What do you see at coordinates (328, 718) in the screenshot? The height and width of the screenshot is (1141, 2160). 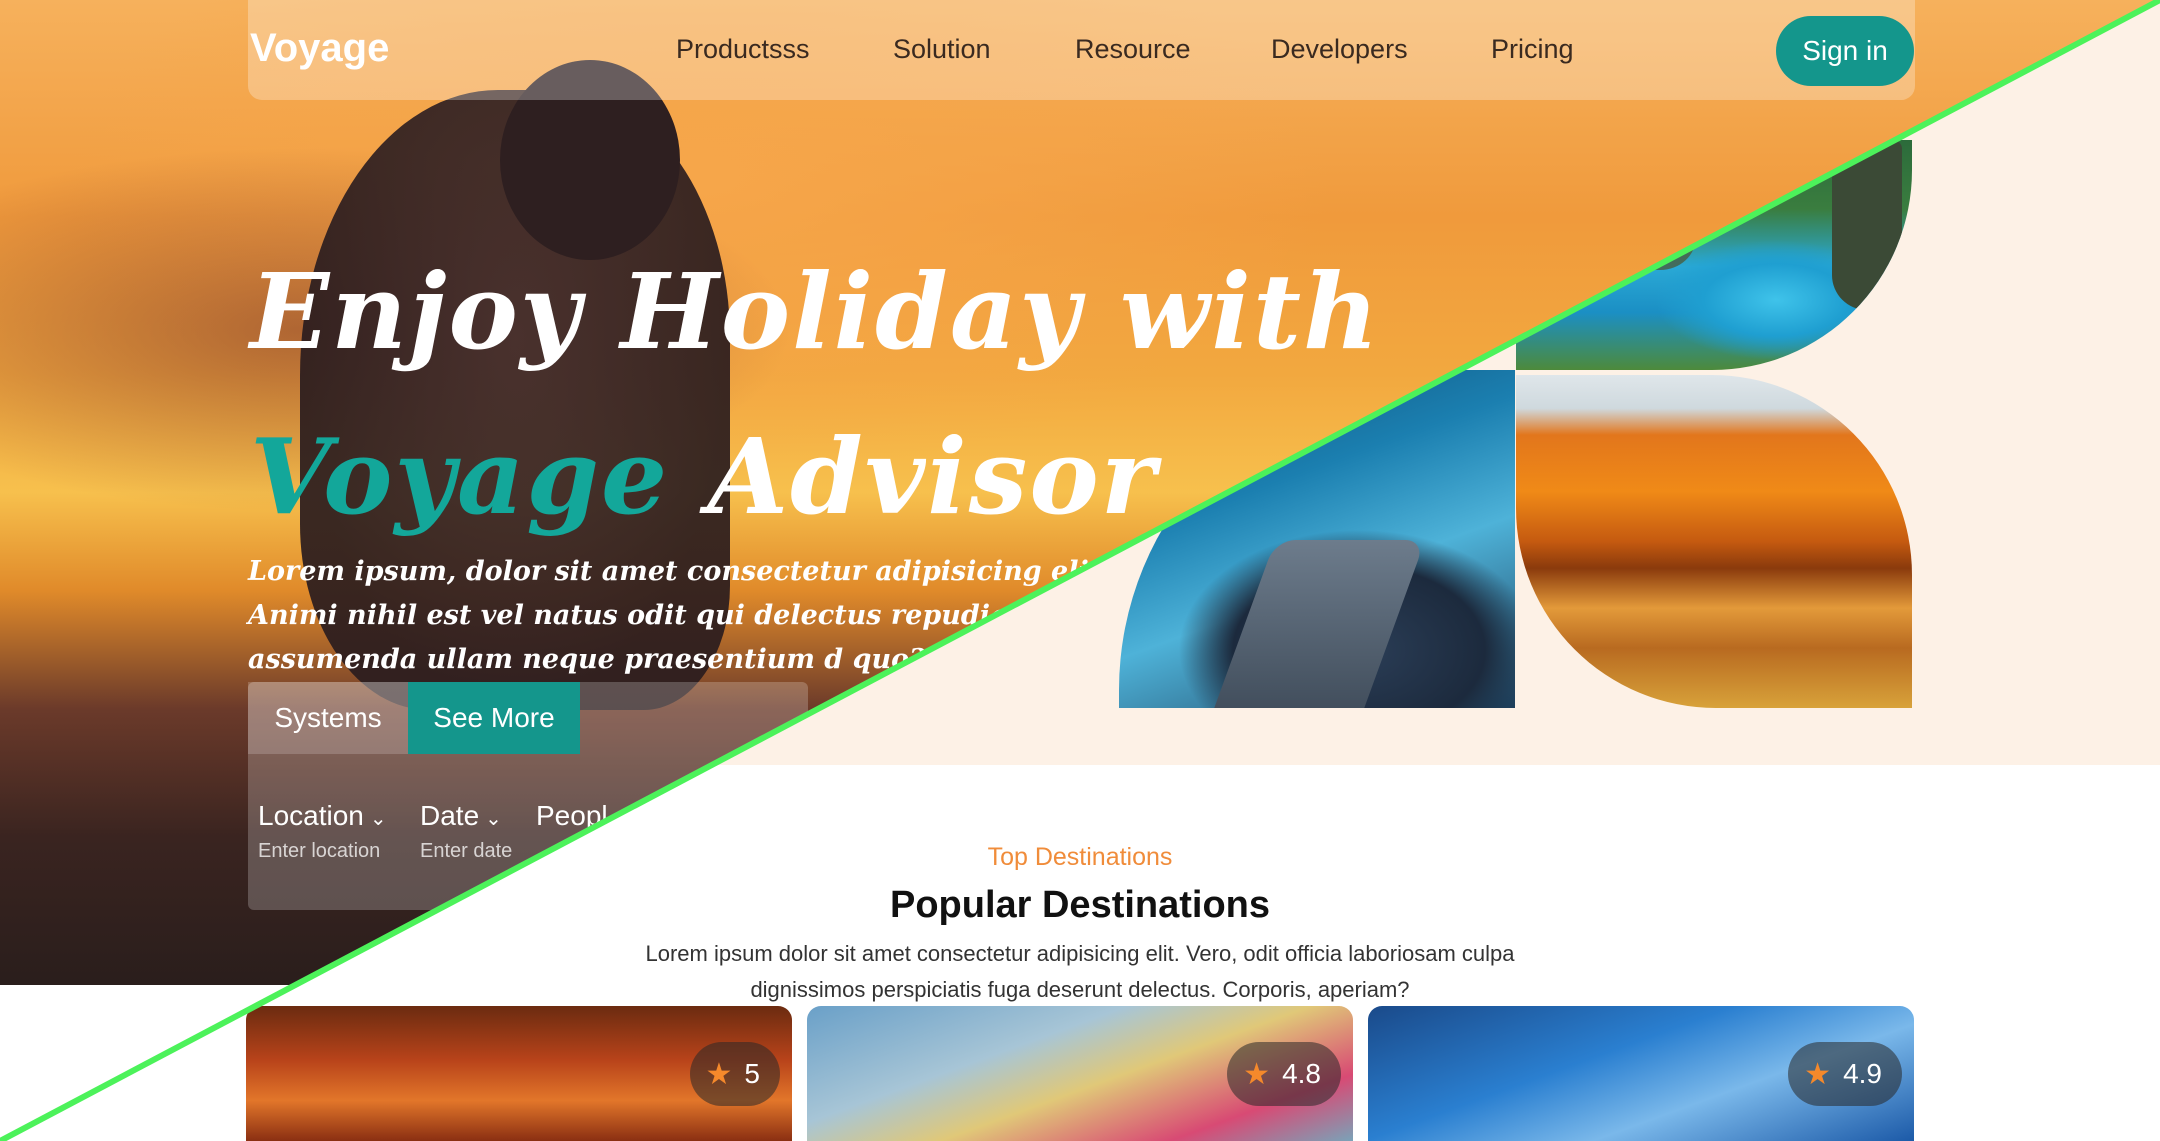 I see `tab-systems: Systems` at bounding box center [328, 718].